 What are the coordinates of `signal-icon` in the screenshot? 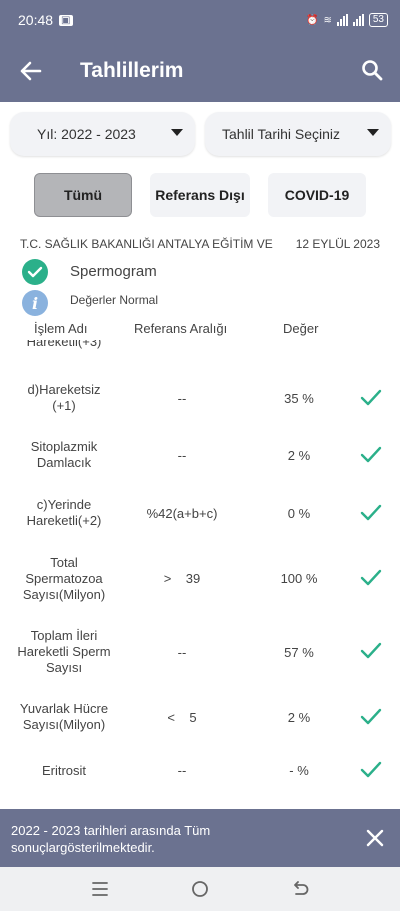 It's located at (342, 20).